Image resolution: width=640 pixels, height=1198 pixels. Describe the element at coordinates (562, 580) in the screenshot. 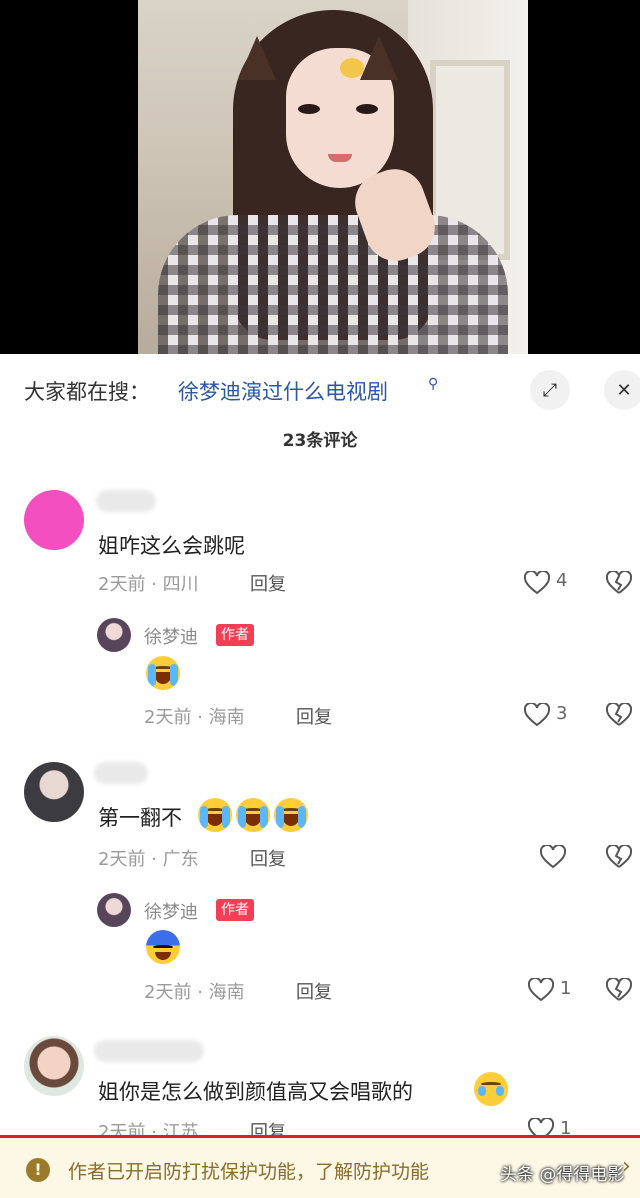

I see `like-count: 4` at that location.